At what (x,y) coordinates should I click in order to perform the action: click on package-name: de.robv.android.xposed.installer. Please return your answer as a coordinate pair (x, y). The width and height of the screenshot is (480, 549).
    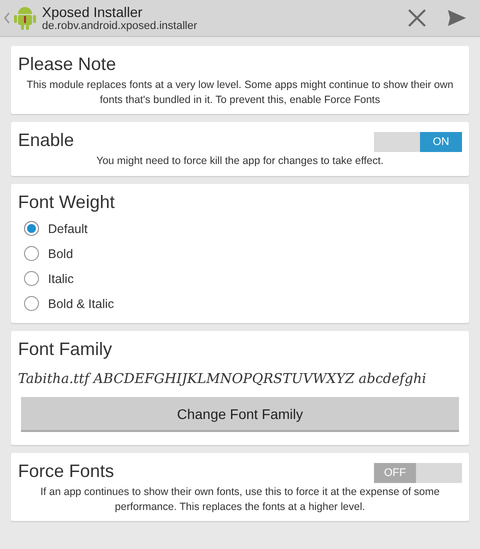
    Looking at the image, I should click on (120, 26).